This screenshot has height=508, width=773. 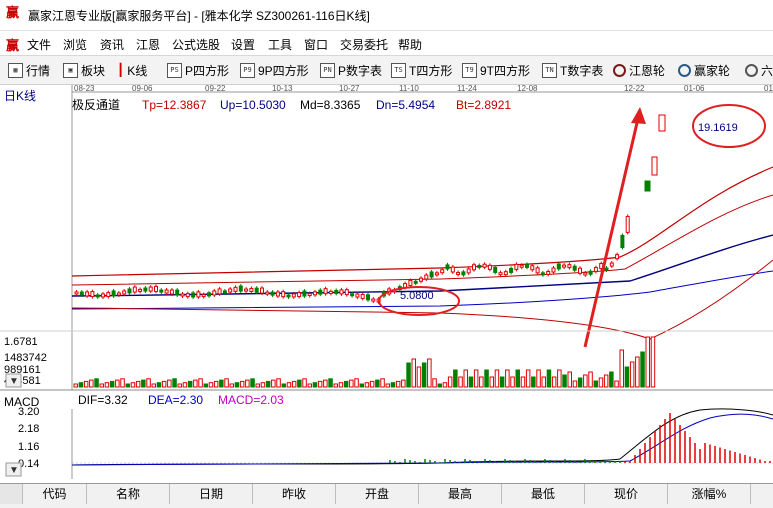 What do you see at coordinates (398, 70) in the screenshot?
I see `t-square-icon: TS` at bounding box center [398, 70].